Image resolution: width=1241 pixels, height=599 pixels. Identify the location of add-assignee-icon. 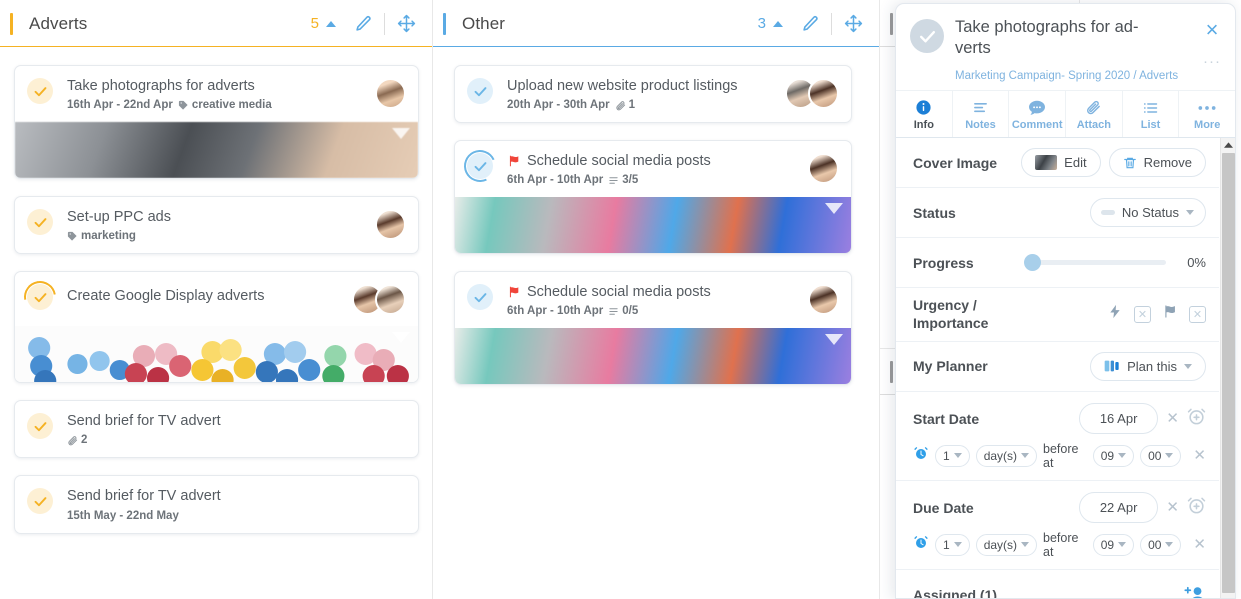
(1195, 591).